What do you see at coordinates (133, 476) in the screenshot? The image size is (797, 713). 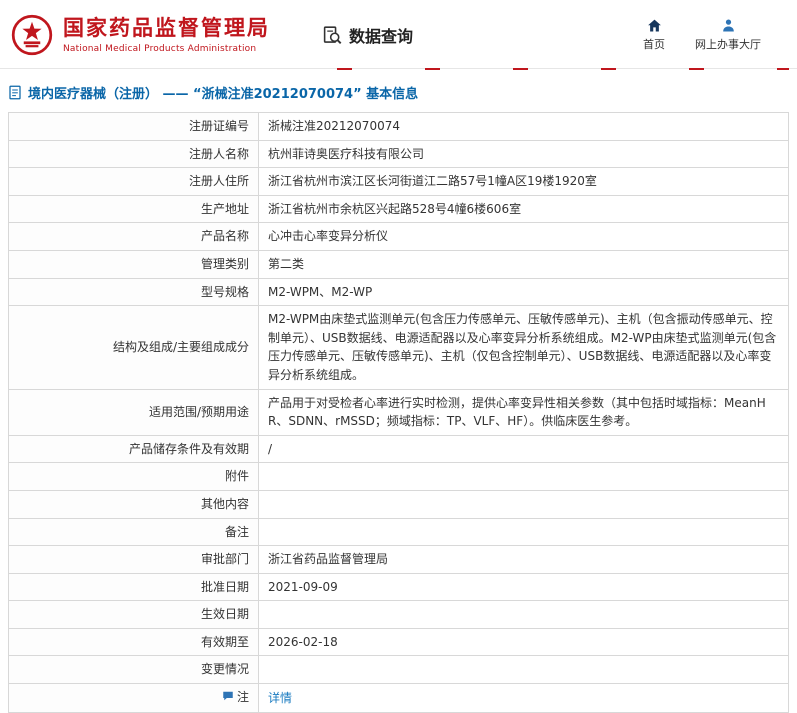 I see `row-label: 附件` at bounding box center [133, 476].